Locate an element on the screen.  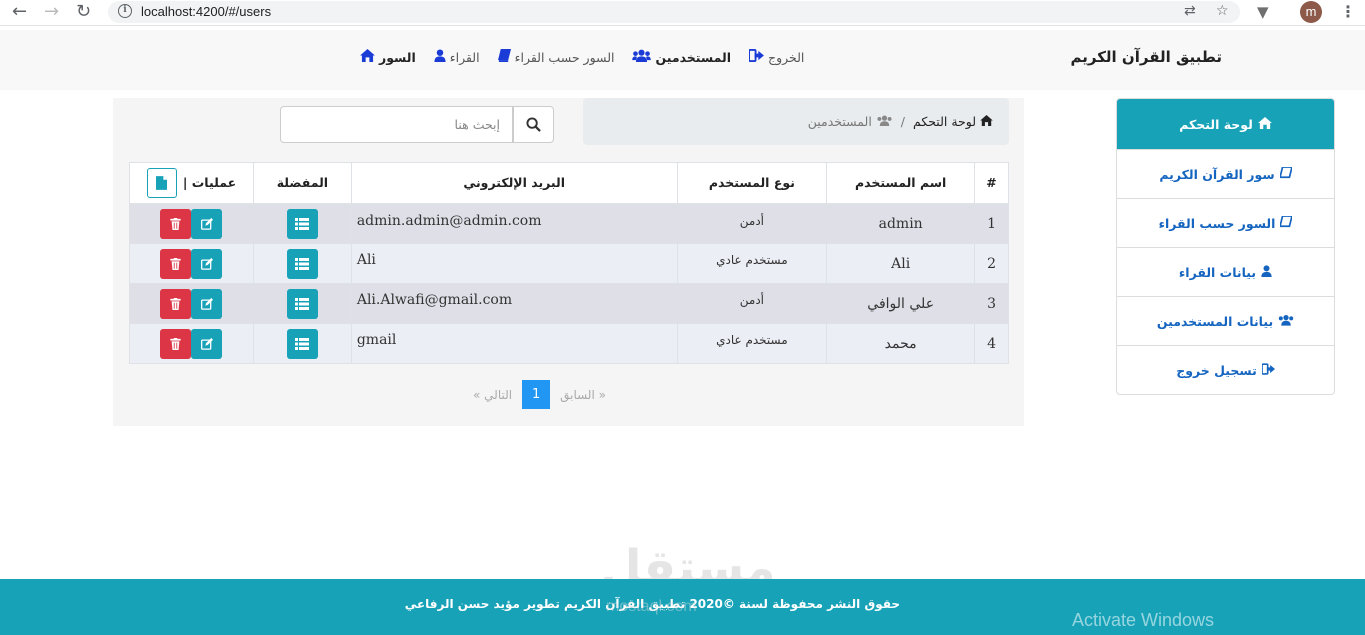
nav-link-surahs-by-reader: السور حسب القراء is located at coordinates (556, 57).